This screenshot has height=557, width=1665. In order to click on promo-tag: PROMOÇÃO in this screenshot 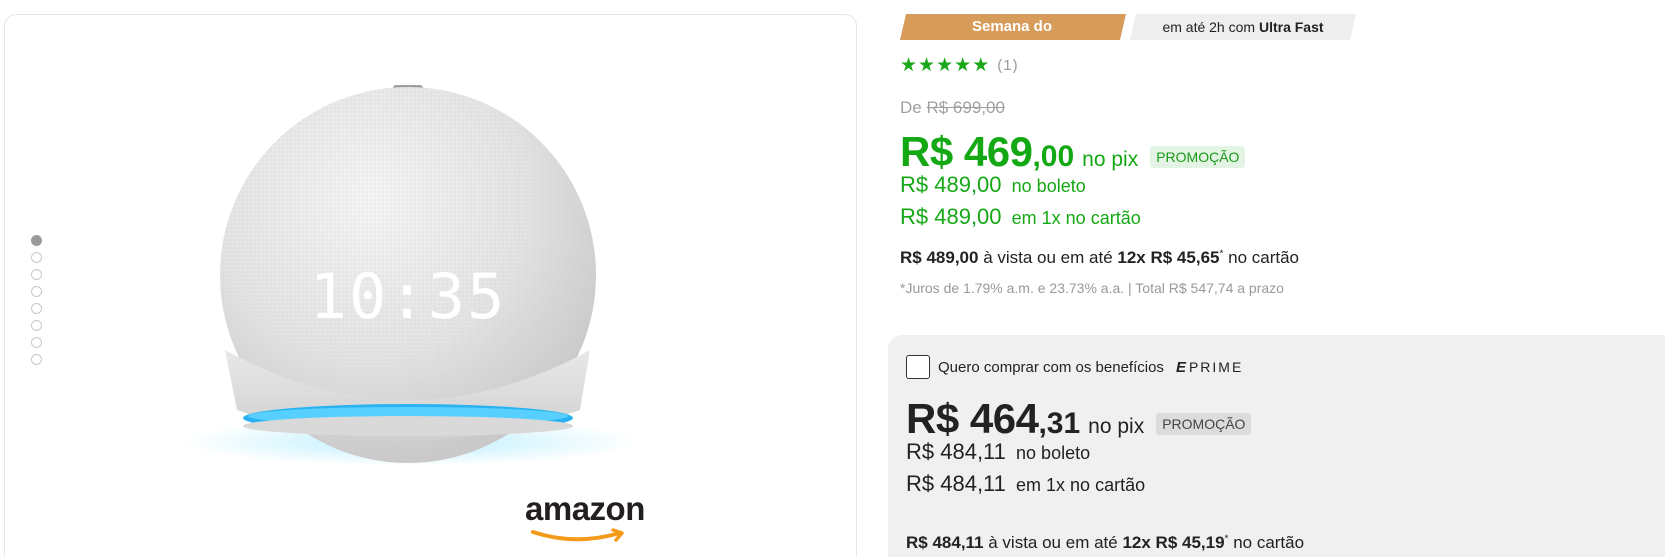, I will do `click(1198, 157)`.